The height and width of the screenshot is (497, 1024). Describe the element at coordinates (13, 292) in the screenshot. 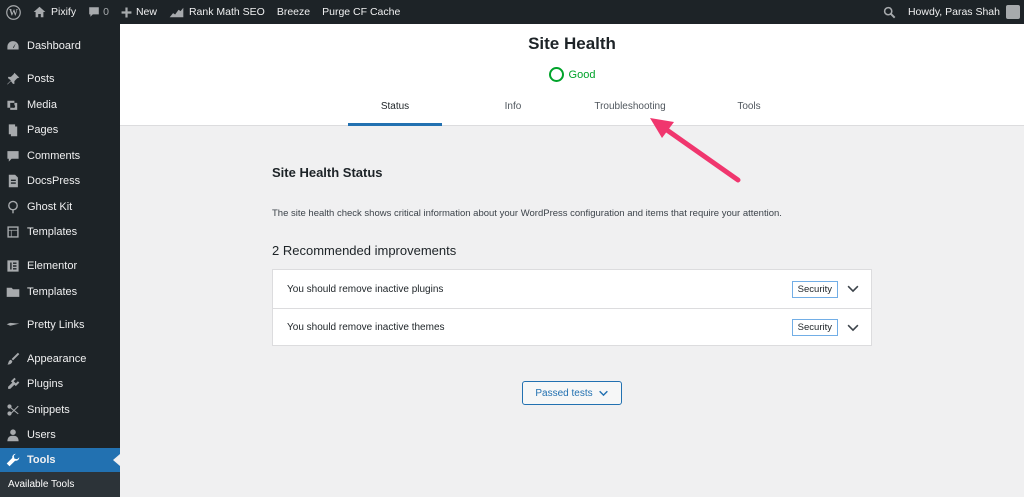

I see `folder-icon` at that location.